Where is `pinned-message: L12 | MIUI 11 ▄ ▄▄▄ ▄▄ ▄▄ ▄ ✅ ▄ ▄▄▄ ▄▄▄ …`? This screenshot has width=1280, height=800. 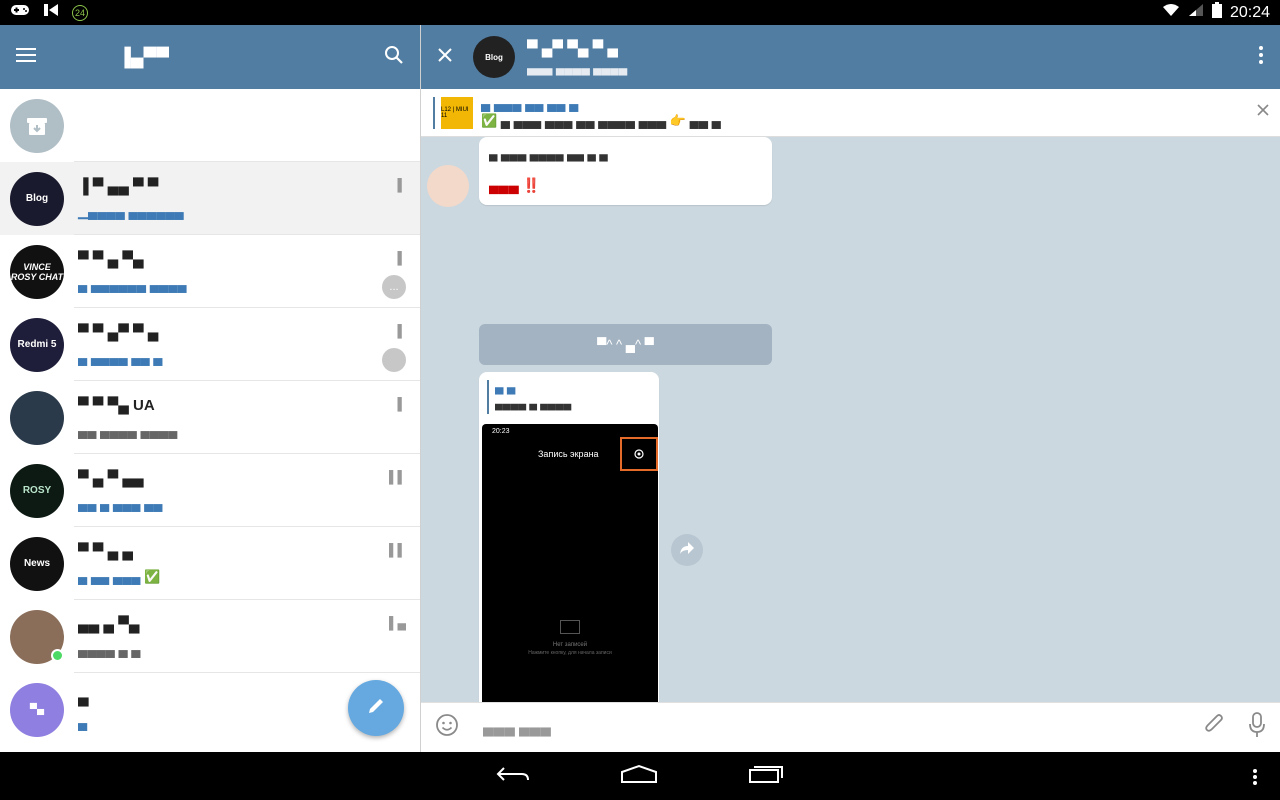 pinned-message: L12 | MIUI 11 ▄ ▄▄▄ ▄▄ ▄▄ ▄ ✅ ▄ ▄▄▄ ▄▄▄ … is located at coordinates (850, 113).